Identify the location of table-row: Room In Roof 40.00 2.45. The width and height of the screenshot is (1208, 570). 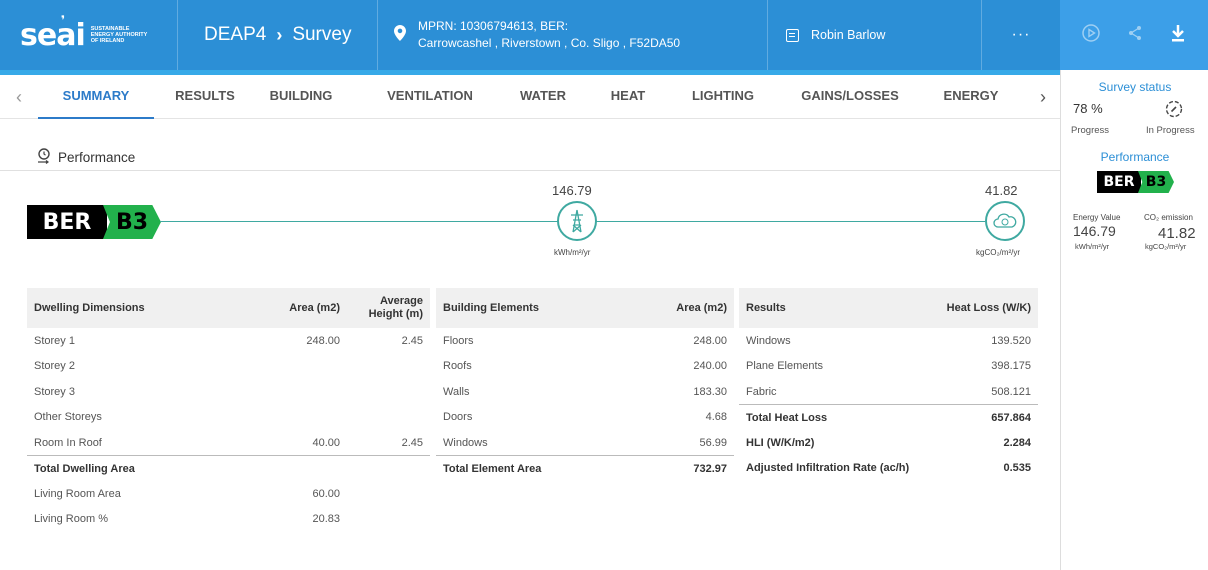
(228, 442).